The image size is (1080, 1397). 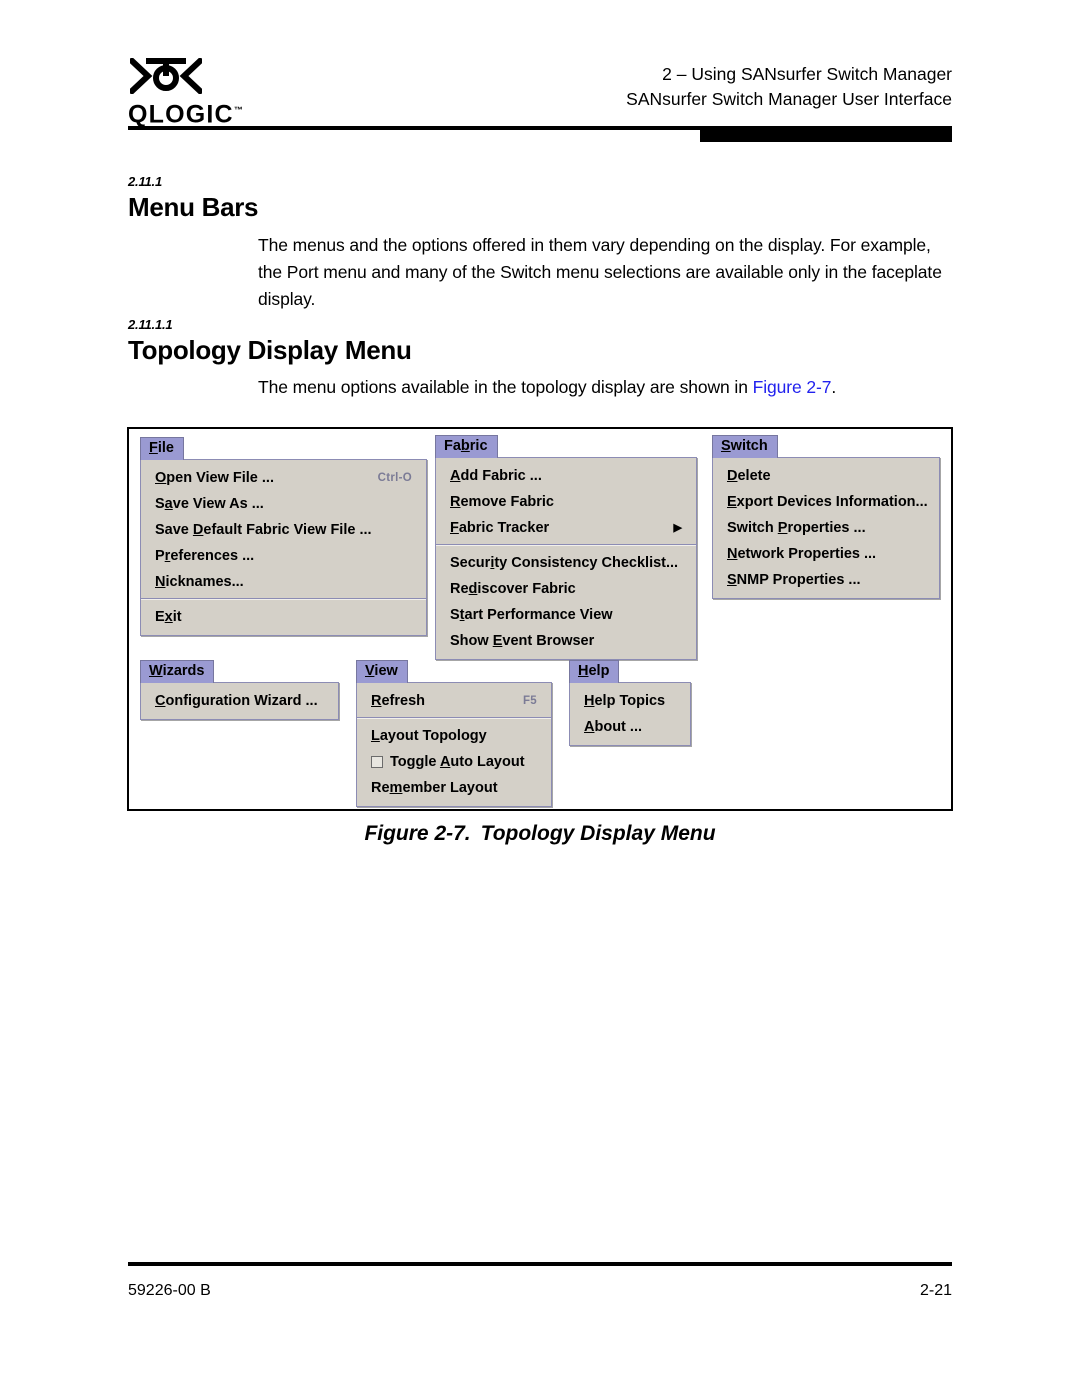 I want to click on section-heading-menu-bars: Menu Bars, so click(x=193, y=207).